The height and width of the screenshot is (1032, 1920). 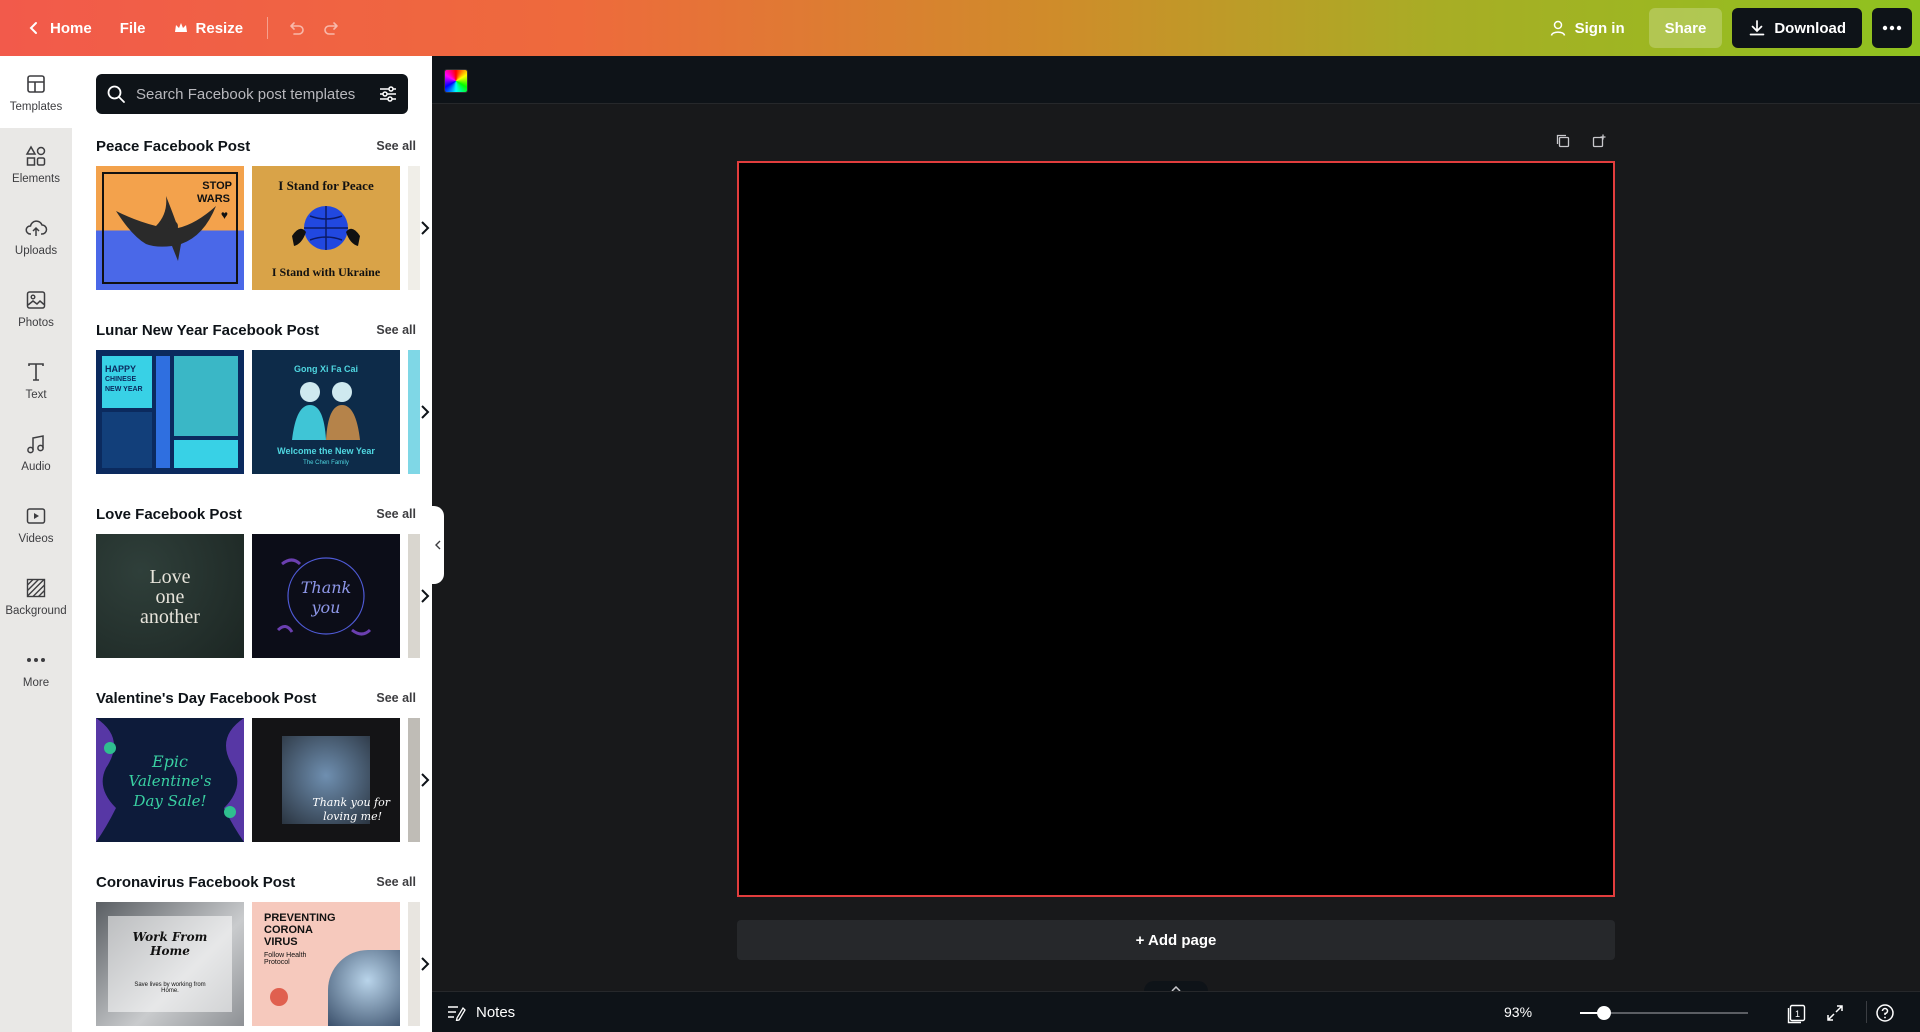 I want to click on duplicate-page-button, so click(x=1563, y=141).